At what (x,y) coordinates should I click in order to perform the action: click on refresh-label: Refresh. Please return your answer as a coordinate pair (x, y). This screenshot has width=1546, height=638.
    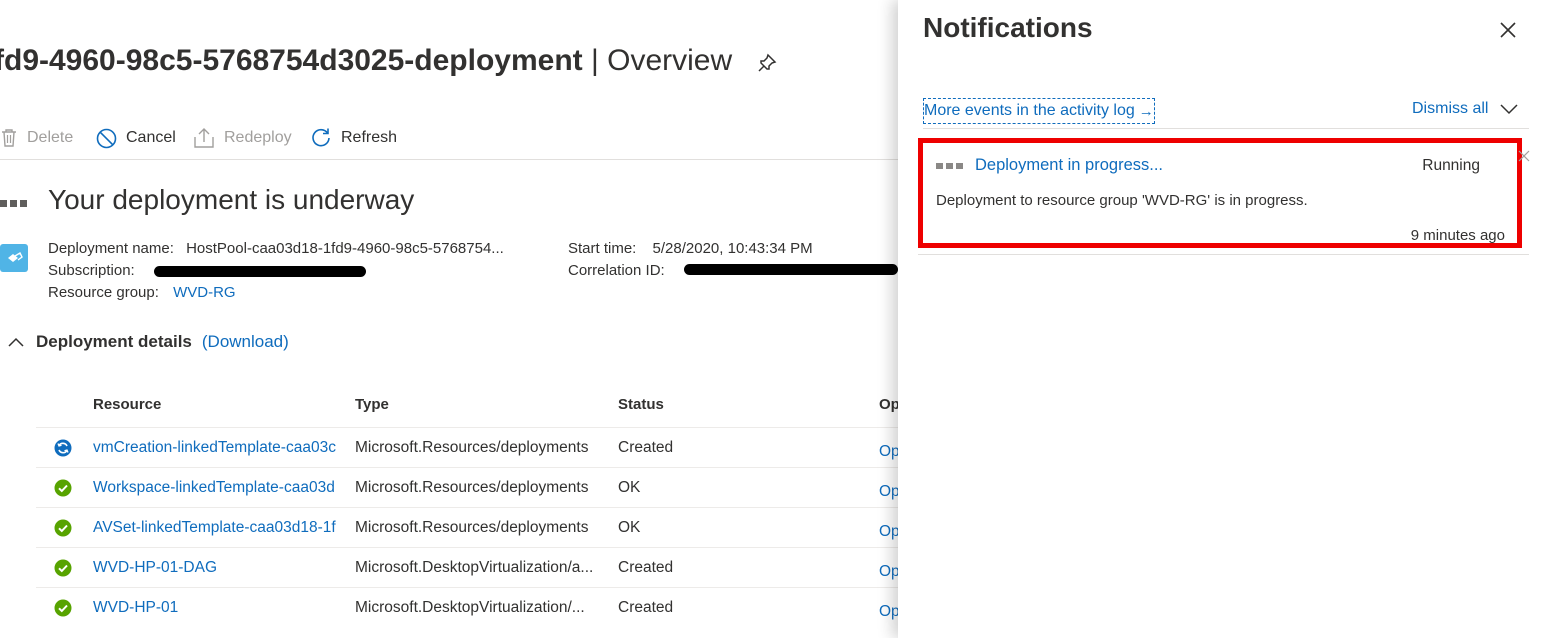
    Looking at the image, I should click on (369, 137).